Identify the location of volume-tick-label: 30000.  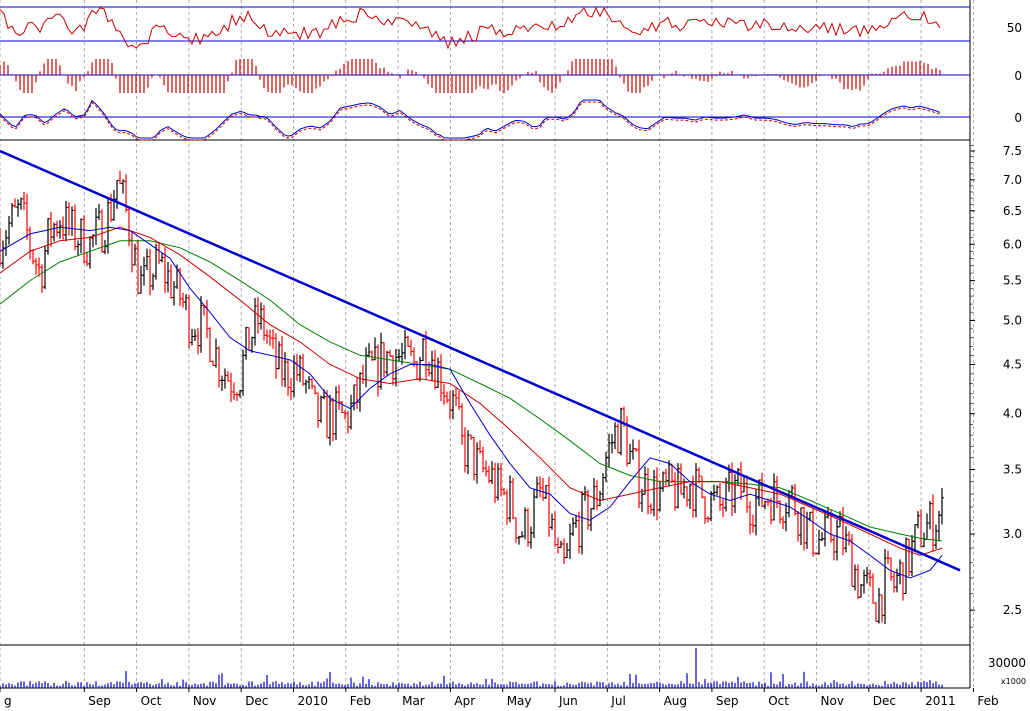
(1007, 663).